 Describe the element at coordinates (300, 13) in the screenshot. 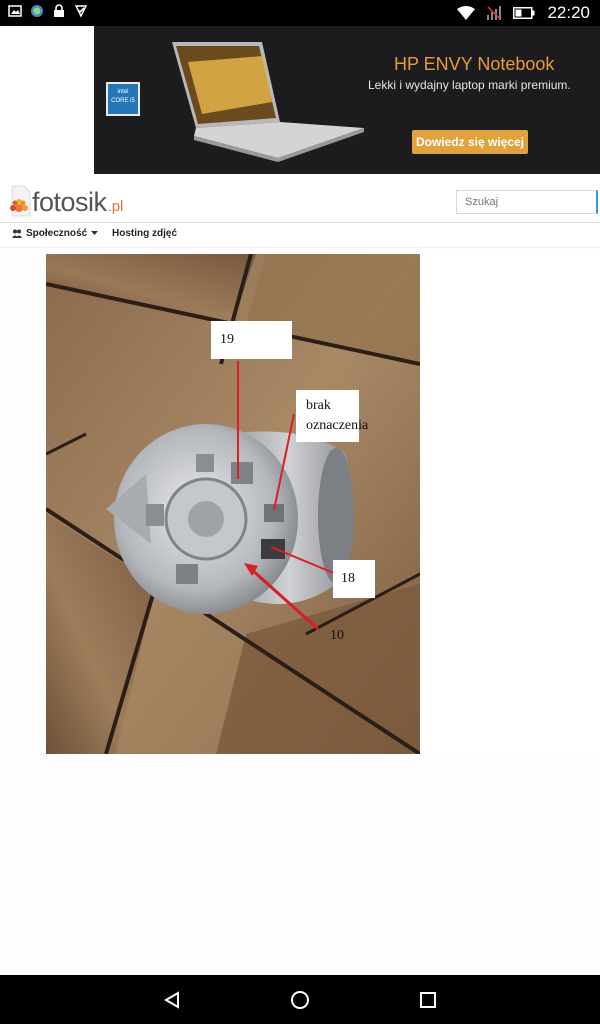

I see `status-bar: 22:20` at that location.